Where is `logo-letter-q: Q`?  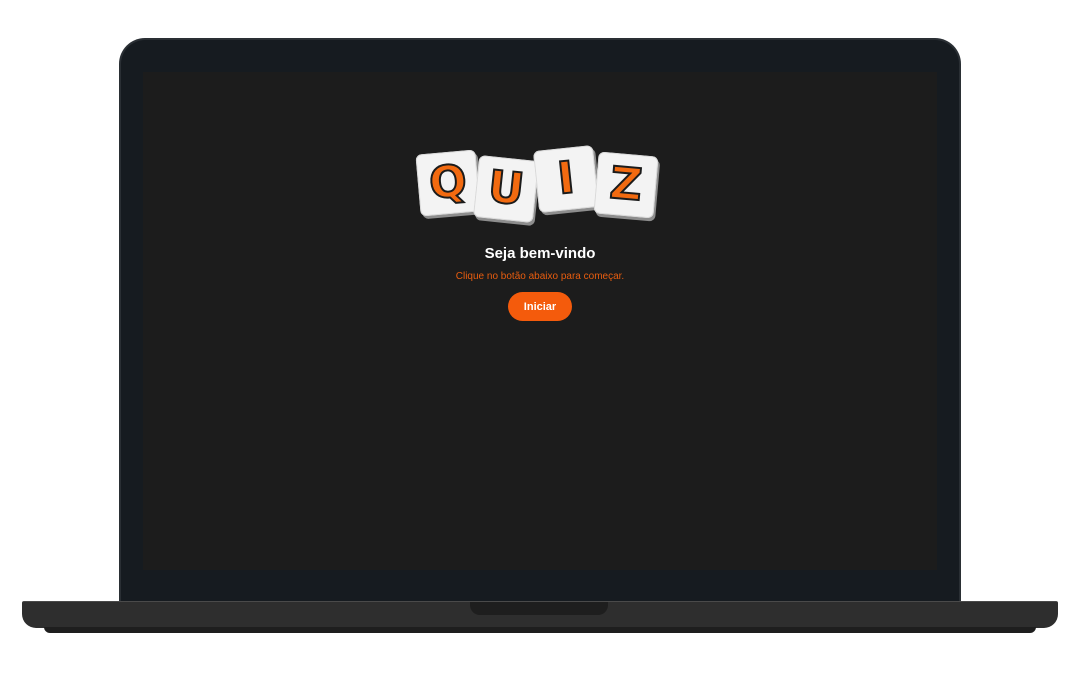 logo-letter-q: Q is located at coordinates (448, 182).